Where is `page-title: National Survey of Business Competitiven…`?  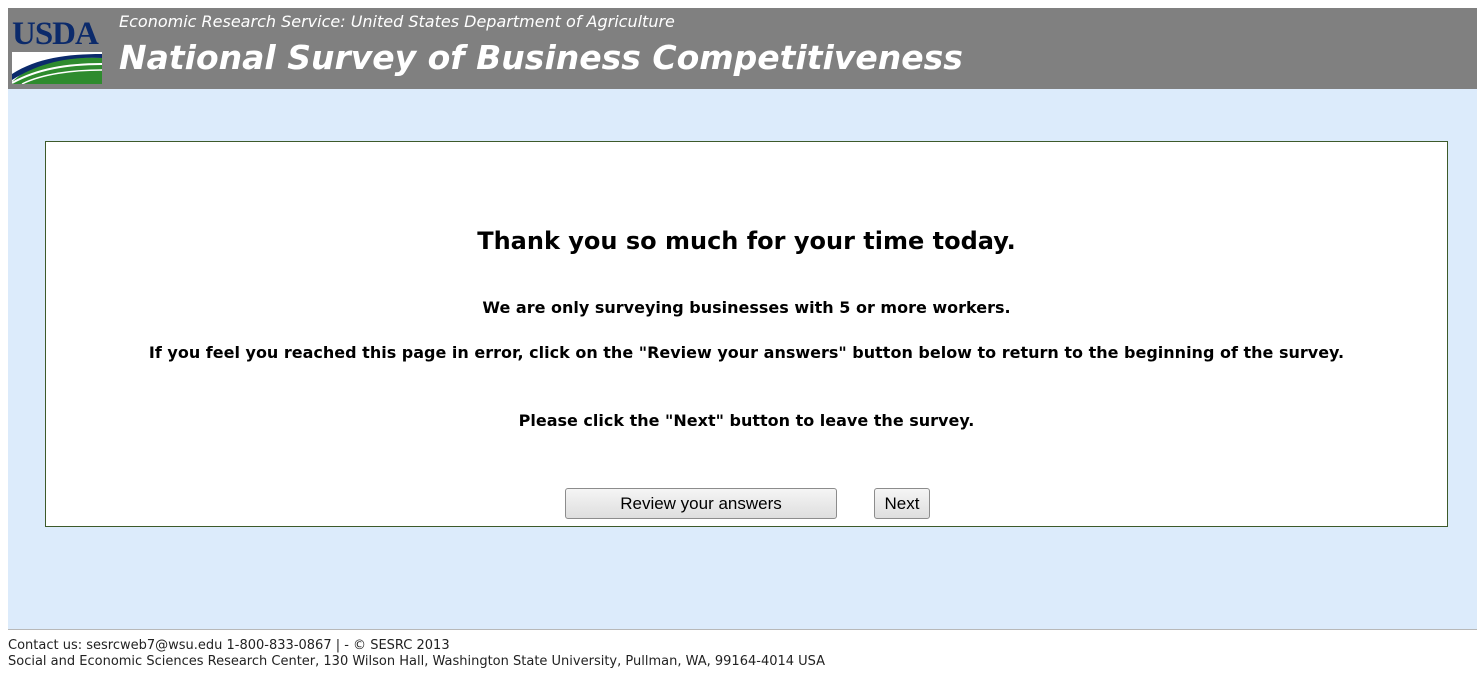 page-title: National Survey of Business Competitiven… is located at coordinates (541, 57).